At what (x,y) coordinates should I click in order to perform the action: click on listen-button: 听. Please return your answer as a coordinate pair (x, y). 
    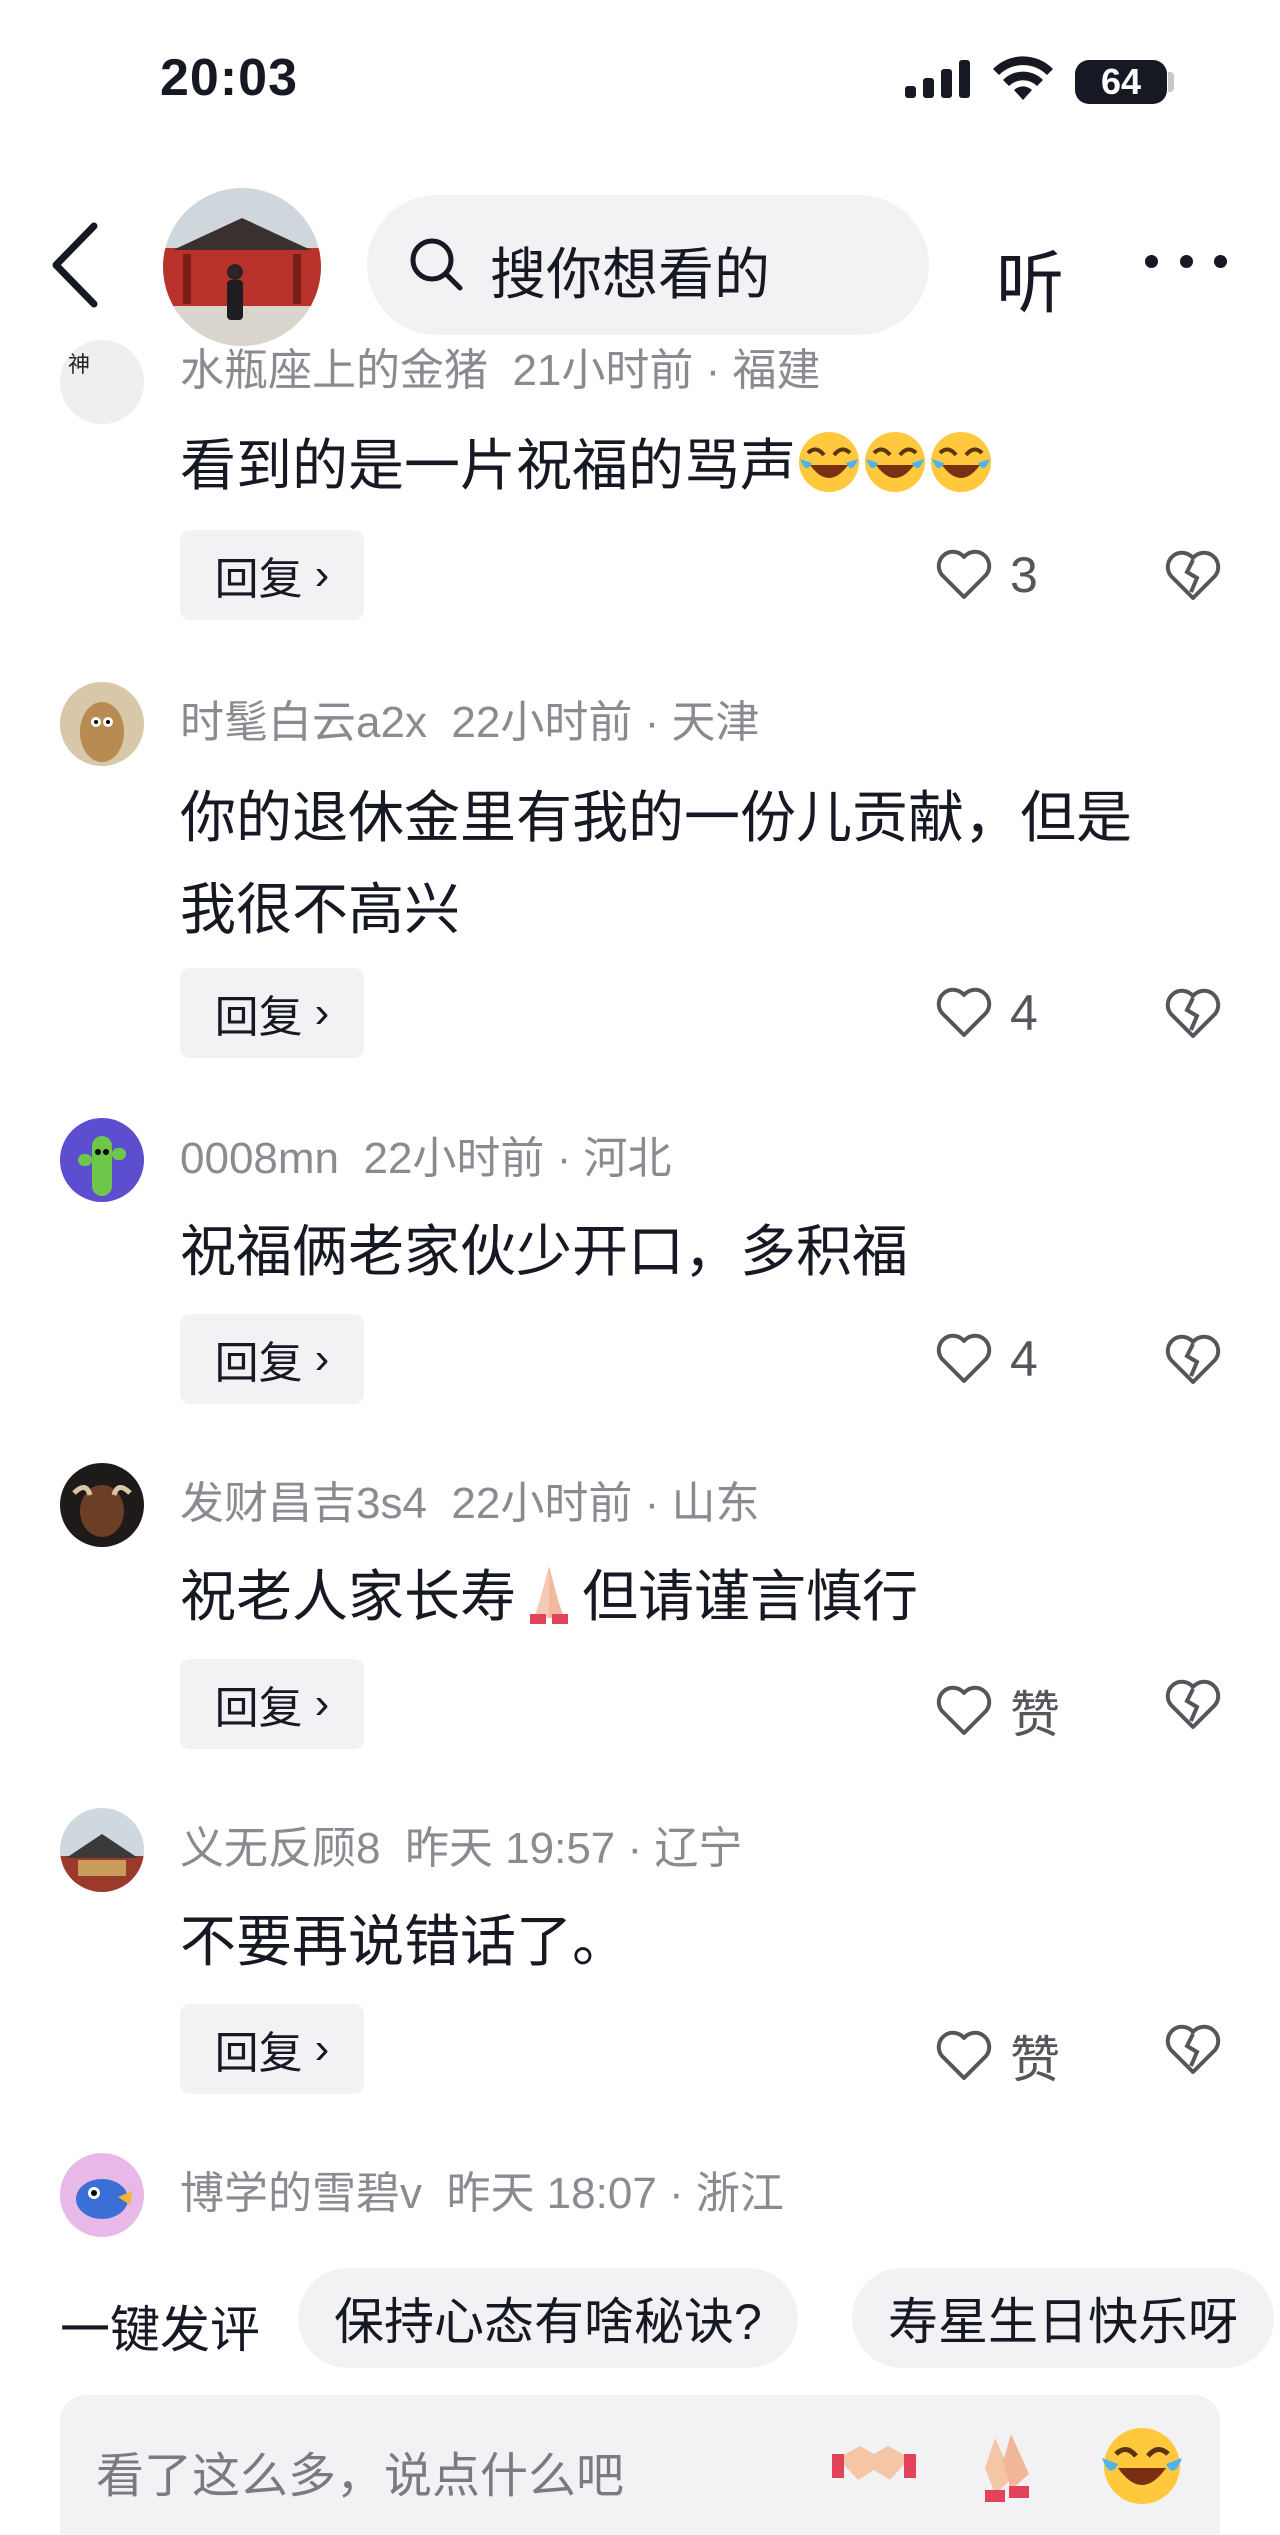
    Looking at the image, I should click on (1030, 277).